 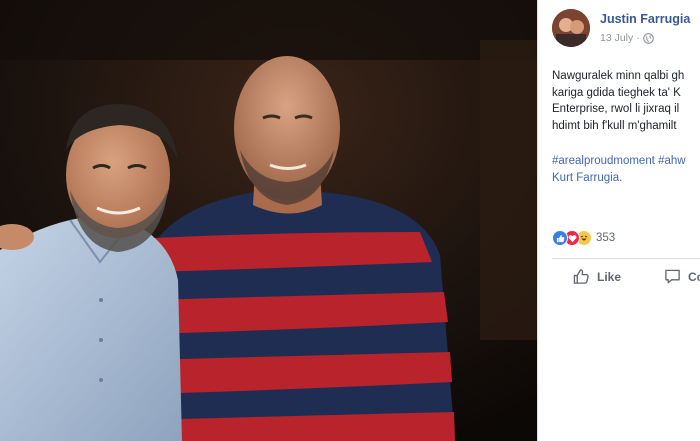 What do you see at coordinates (616, 92) in the screenshot?
I see `post-text-line: kariga gdida tieghek ta' K` at bounding box center [616, 92].